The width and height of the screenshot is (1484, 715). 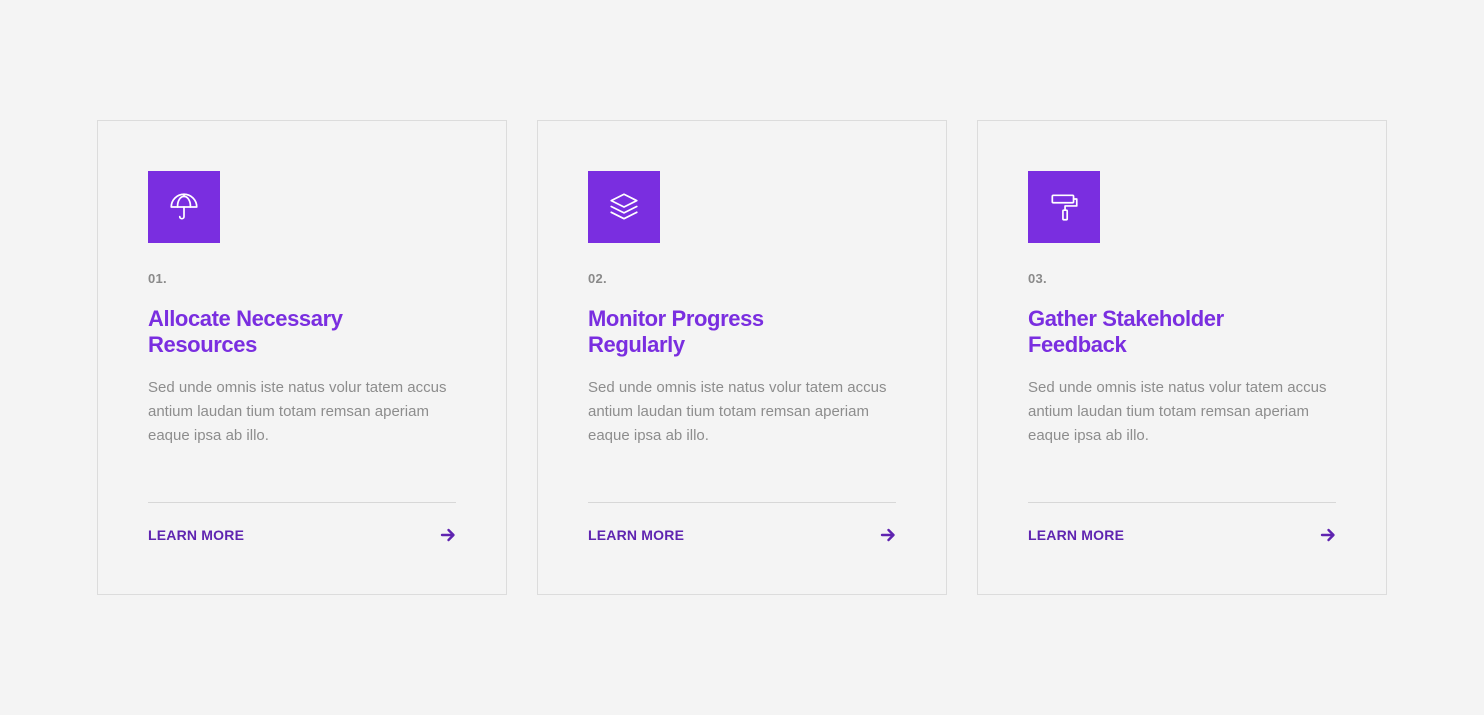 What do you see at coordinates (676, 331) in the screenshot?
I see `card-title: Monitor Progress Regularly` at bounding box center [676, 331].